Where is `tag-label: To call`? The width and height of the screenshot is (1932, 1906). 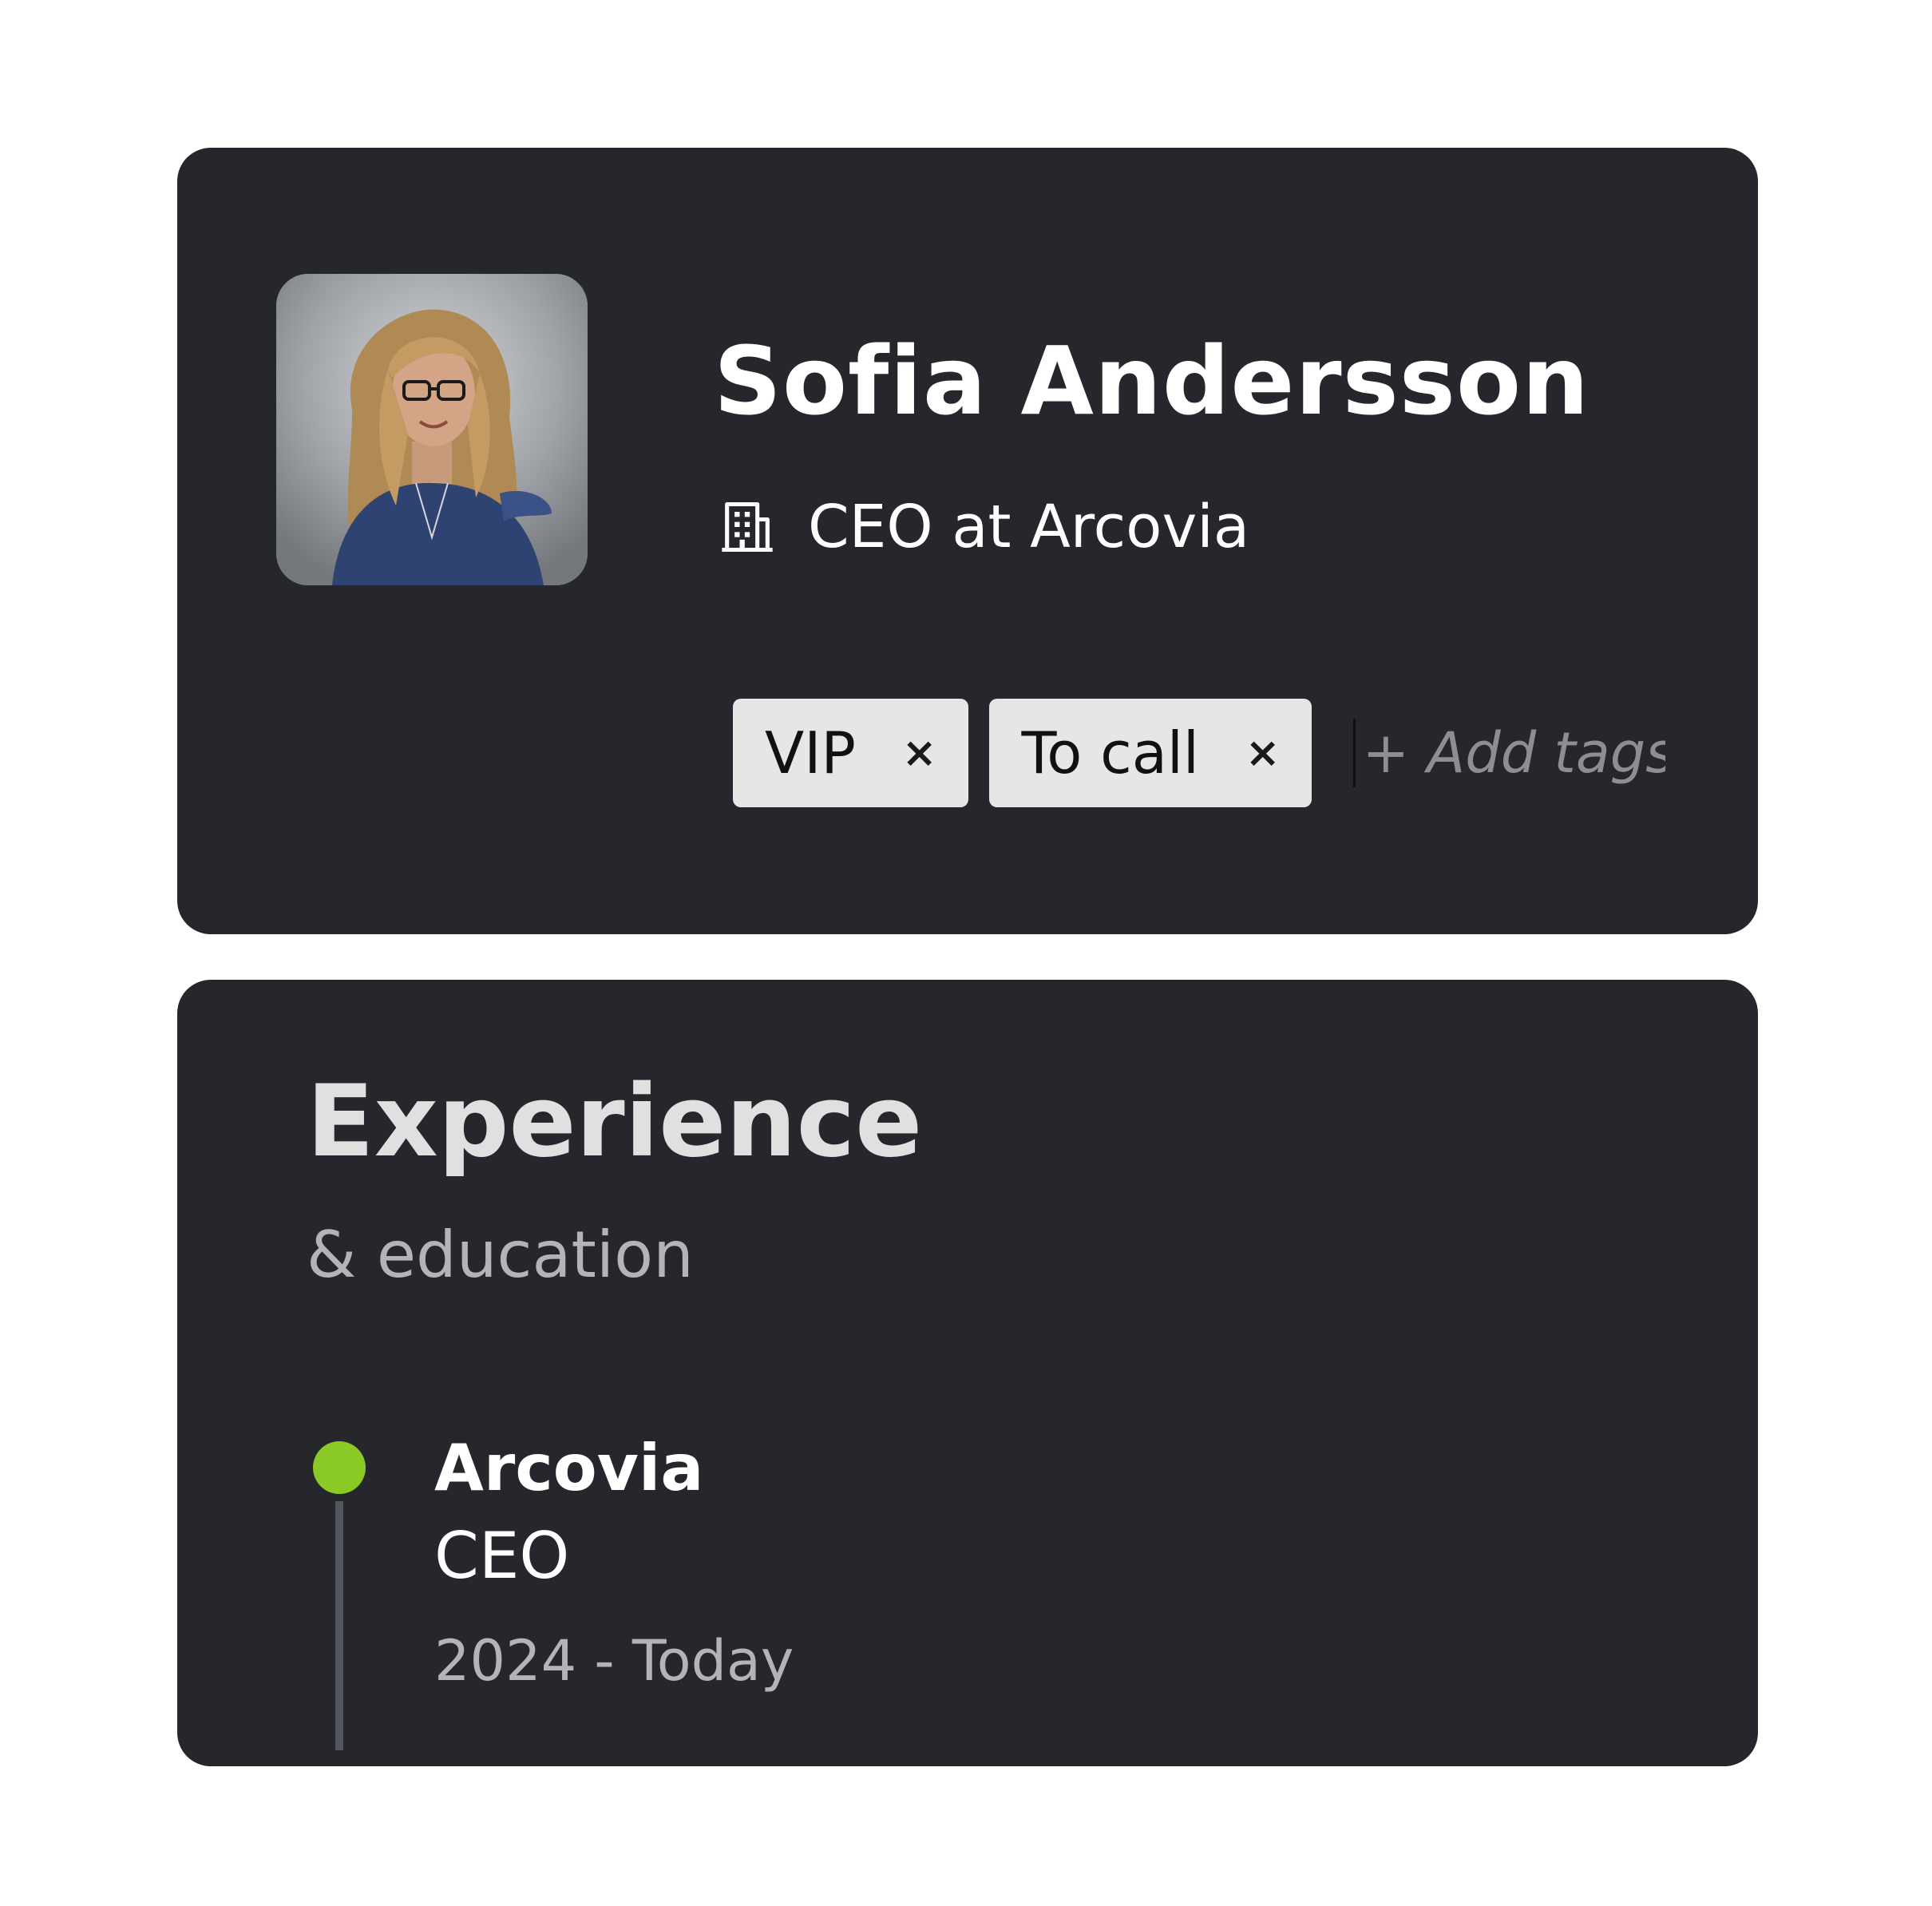
tag-label: To call is located at coordinates (1110, 753).